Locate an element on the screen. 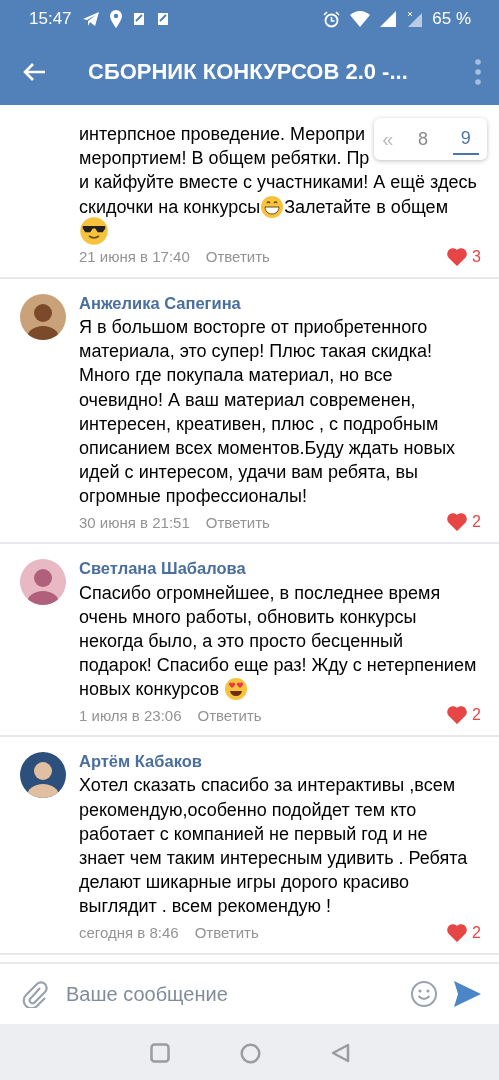 The width and height of the screenshot is (499, 1080). comment-text: рекомендую,особенно подойдет тем кто is located at coordinates (248, 810).